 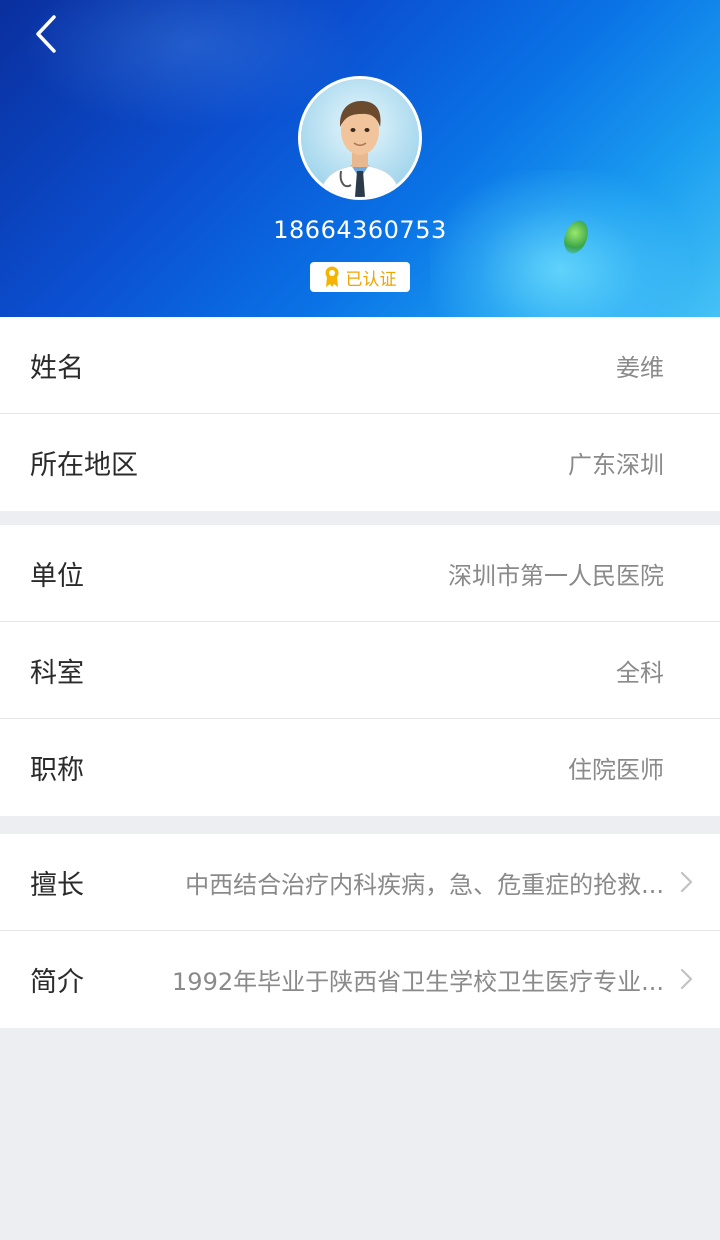 I want to click on organization-row: 单位 深圳市第一人民医院, so click(x=360, y=573).